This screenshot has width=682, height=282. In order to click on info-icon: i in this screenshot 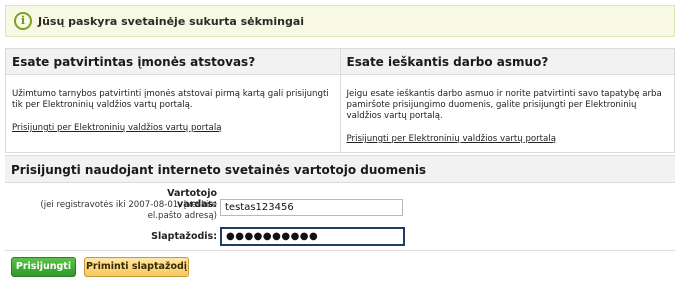, I will do `click(23, 21)`.